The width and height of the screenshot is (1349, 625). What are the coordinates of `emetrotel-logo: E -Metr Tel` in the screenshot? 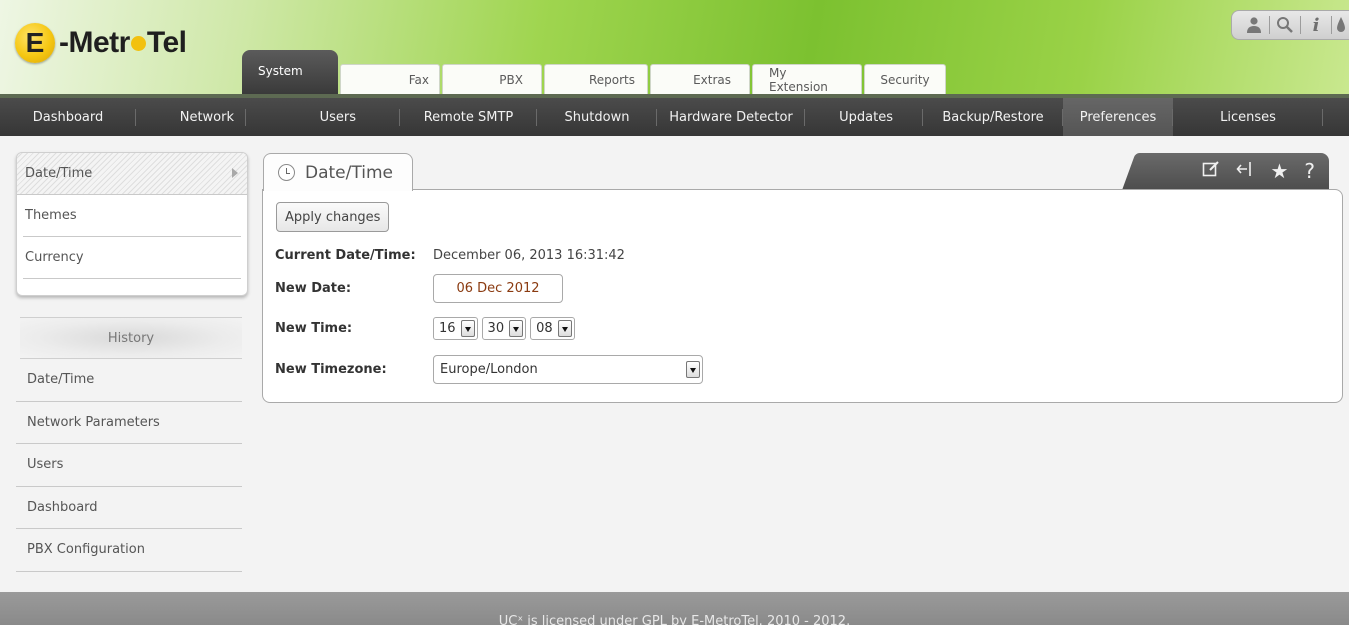 It's located at (101, 43).